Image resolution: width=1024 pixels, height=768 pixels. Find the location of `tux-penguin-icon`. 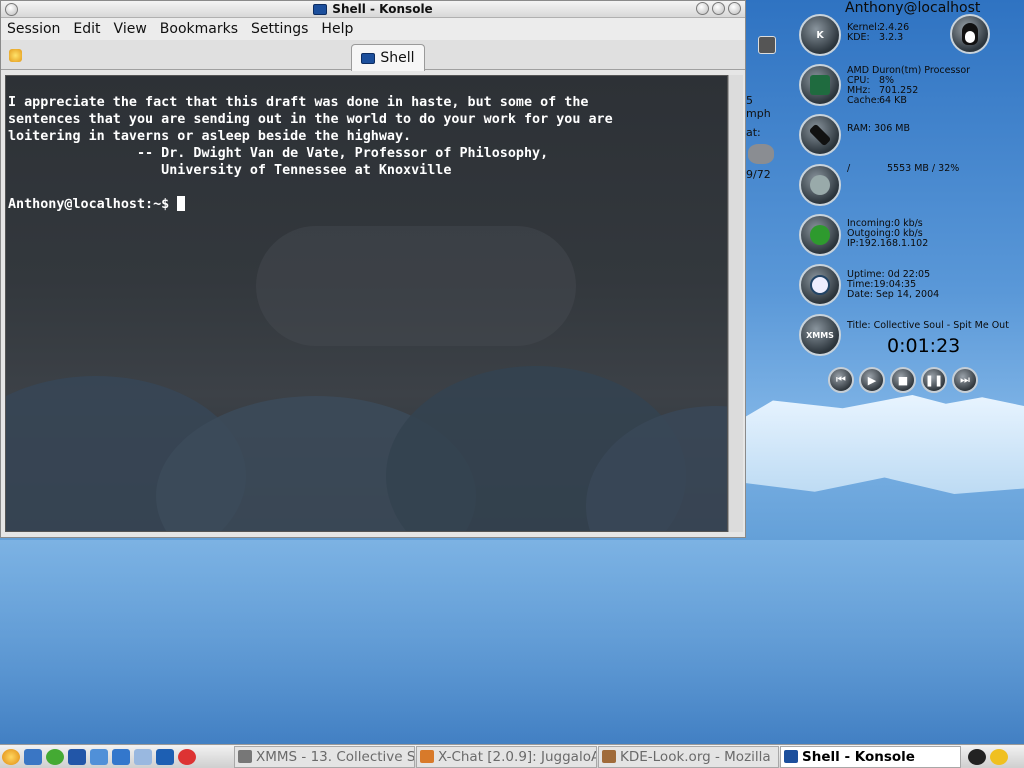

tux-penguin-icon is located at coordinates (970, 34).